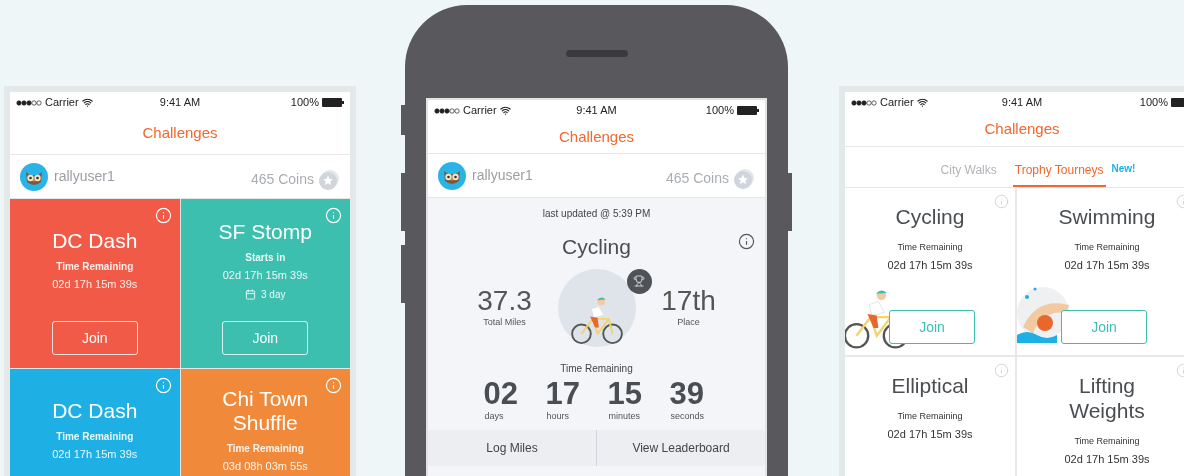  Describe the element at coordinates (680, 448) in the screenshot. I see `action-button: View Leaderboard` at that location.